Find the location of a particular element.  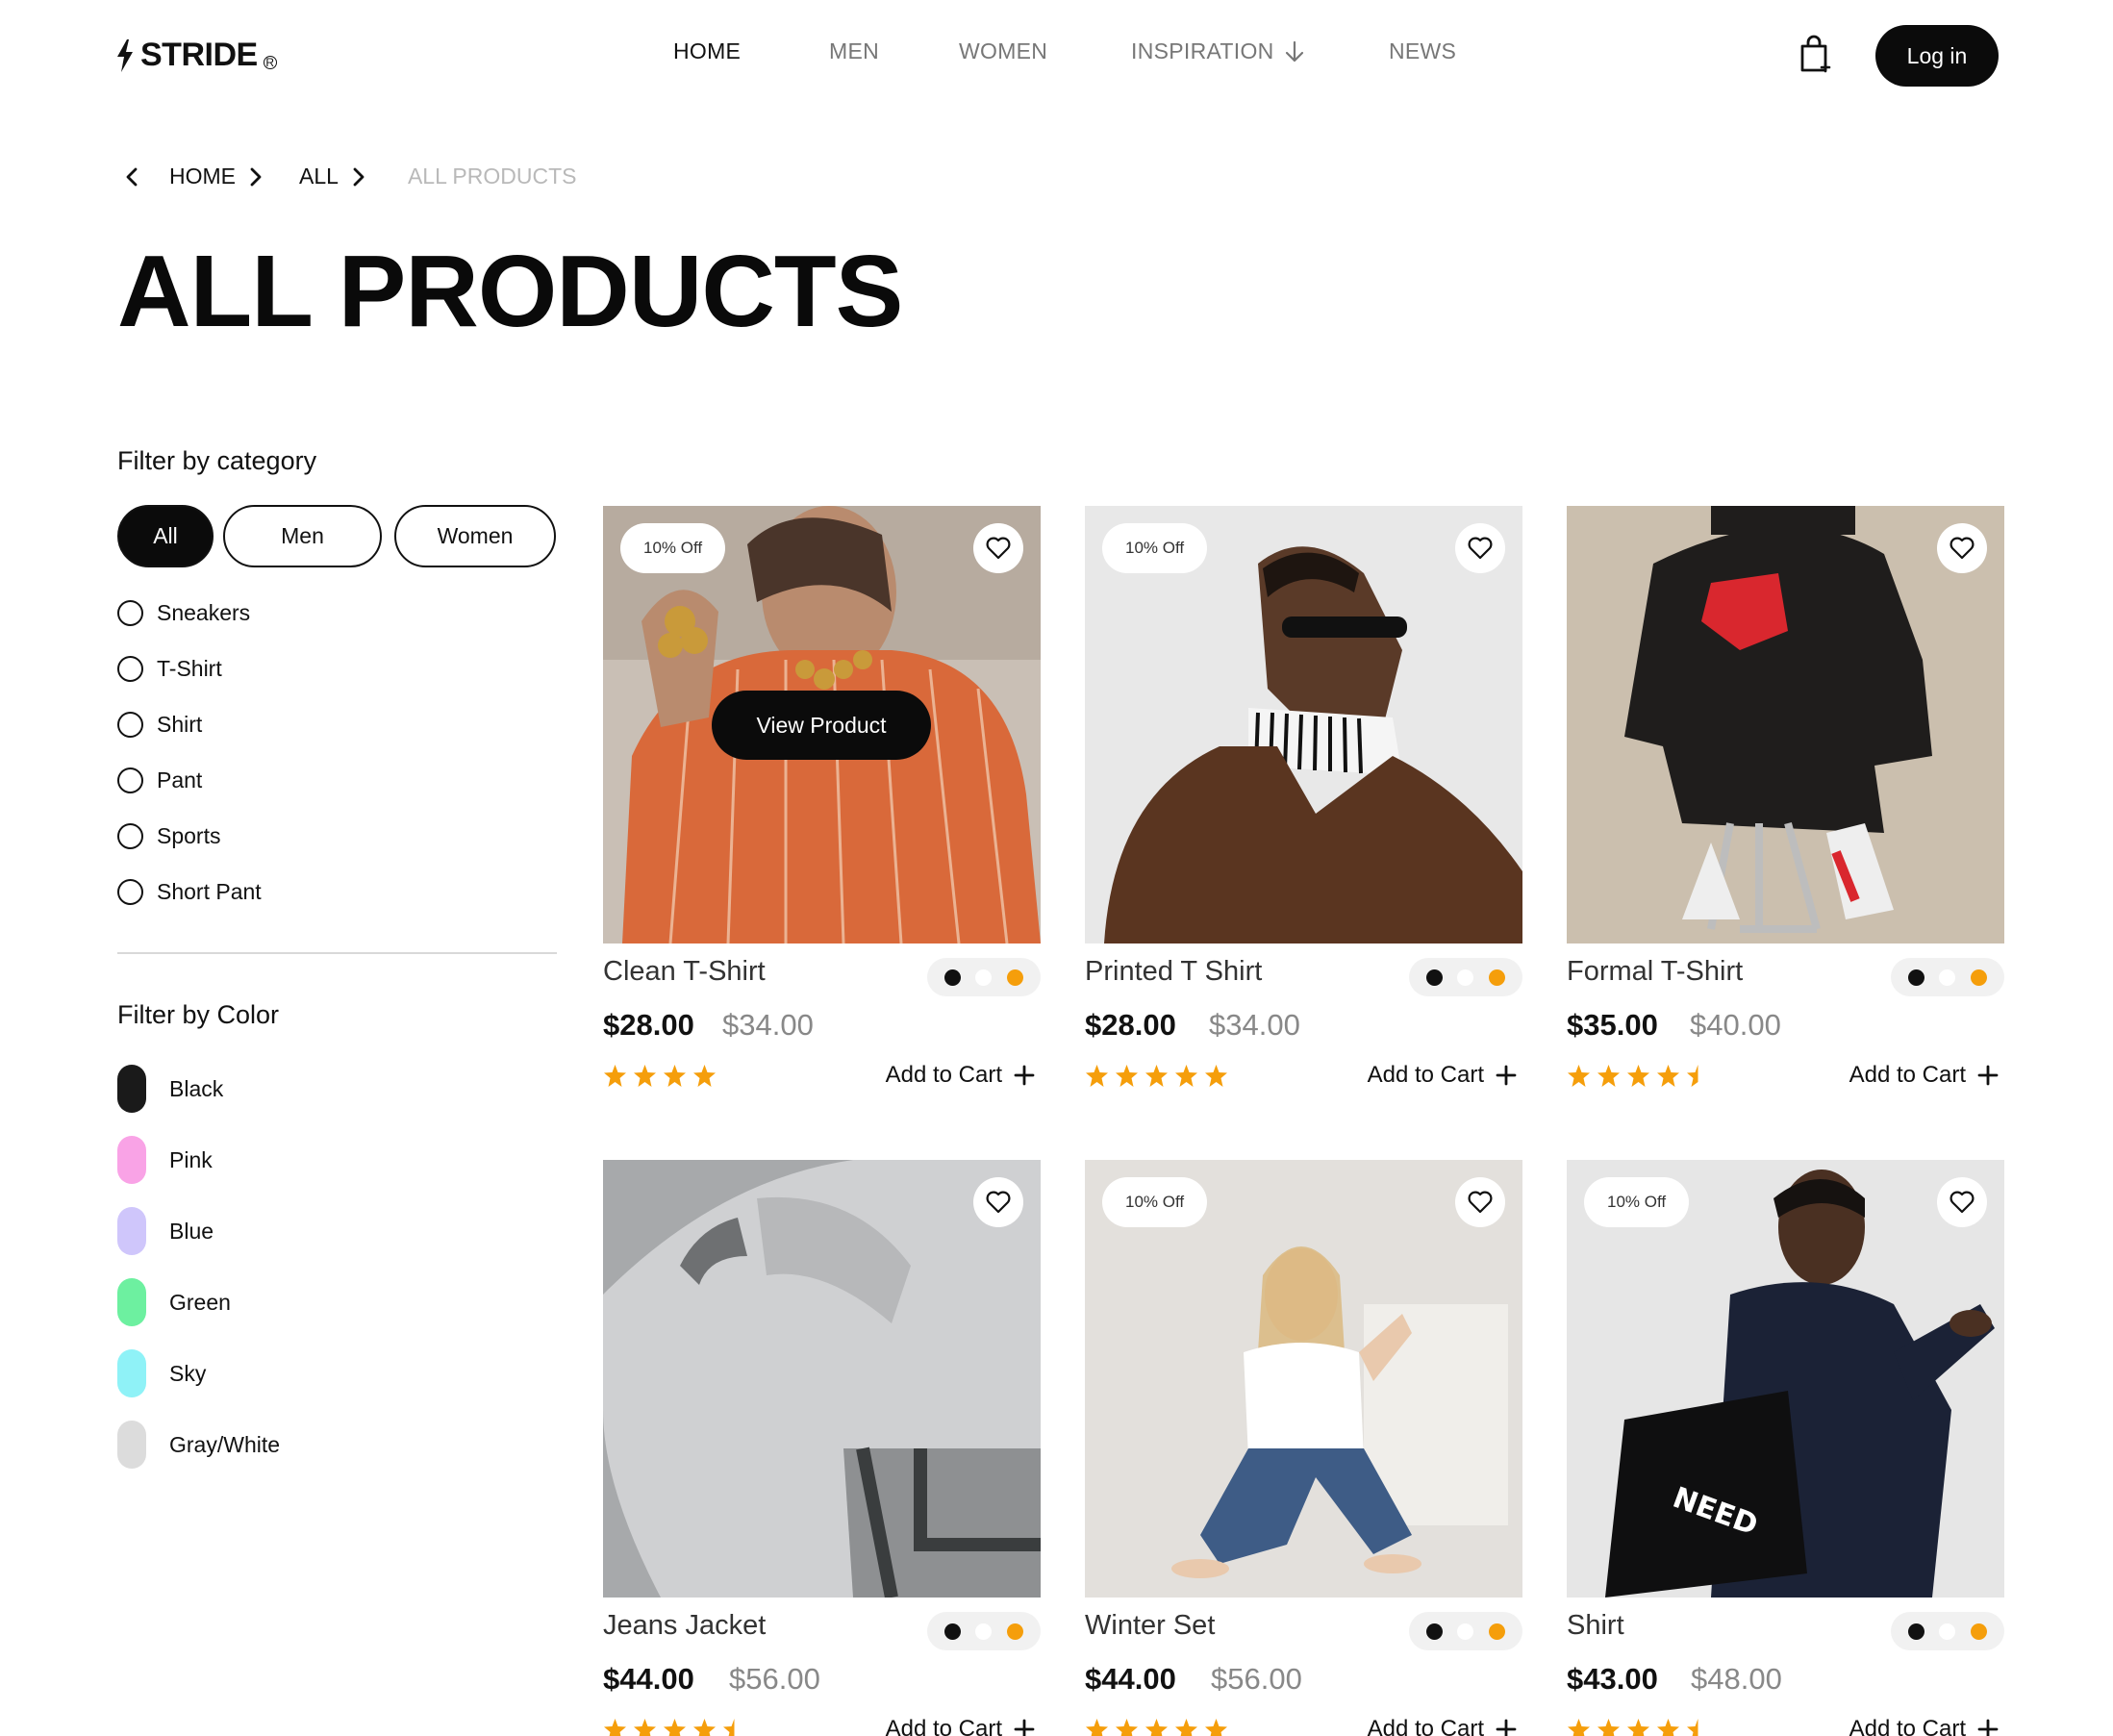

color-option-sky: Sky is located at coordinates (161, 1373).